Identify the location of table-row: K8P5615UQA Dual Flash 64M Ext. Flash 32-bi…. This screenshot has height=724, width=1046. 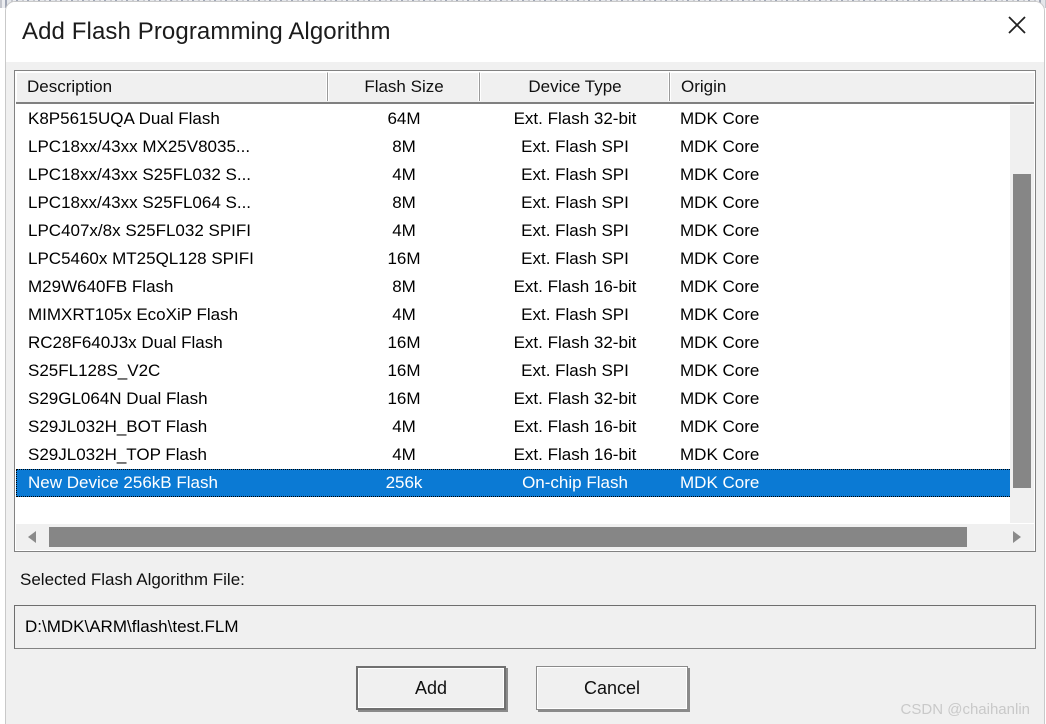
(514, 119).